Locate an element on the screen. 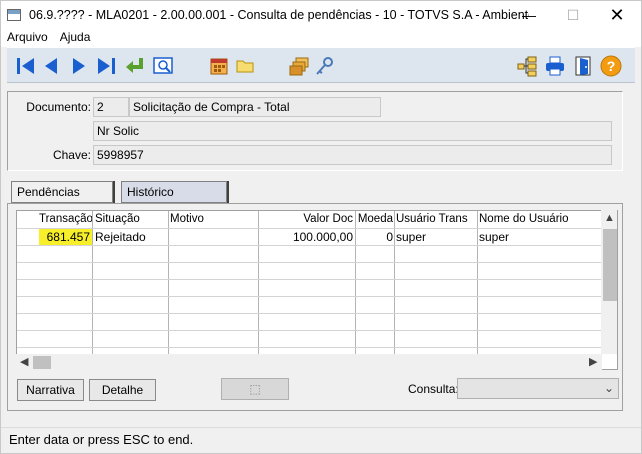 Image resolution: width=642 pixels, height=454 pixels. menu-arquivo: Arquivo is located at coordinates (27, 38).